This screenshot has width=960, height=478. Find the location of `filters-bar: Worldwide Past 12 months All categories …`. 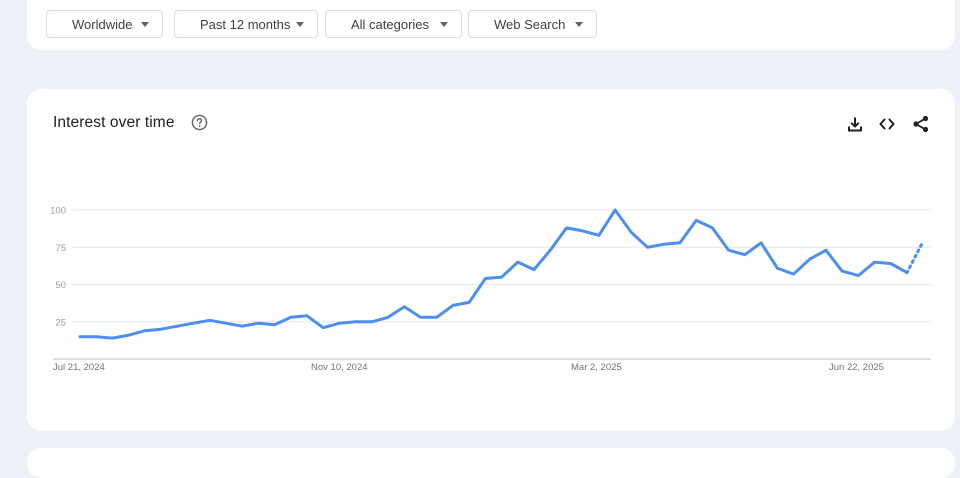

filters-bar: Worldwide Past 12 months All categories … is located at coordinates (491, 25).